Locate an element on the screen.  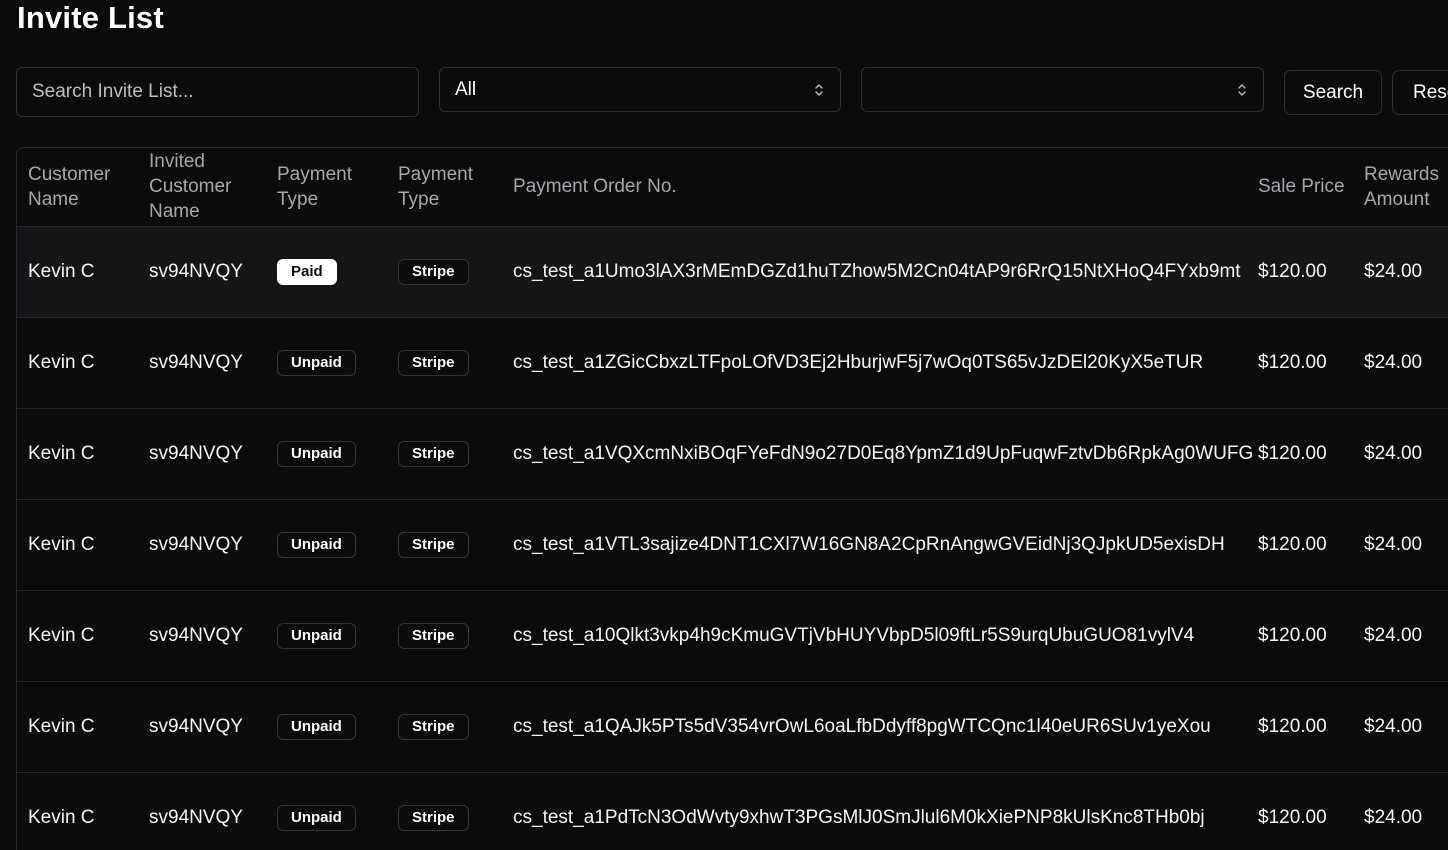
header-invited-customer-name: Invited Customer Name is located at coordinates (202, 187).